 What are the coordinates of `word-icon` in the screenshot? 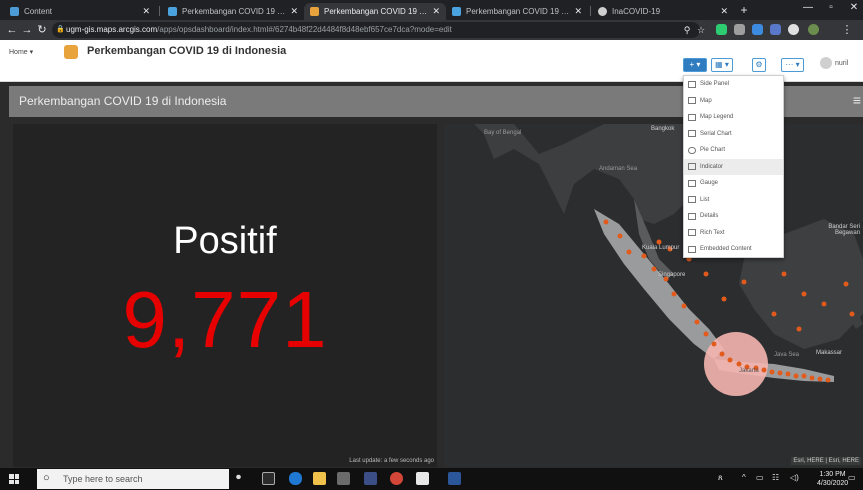 It's located at (454, 478).